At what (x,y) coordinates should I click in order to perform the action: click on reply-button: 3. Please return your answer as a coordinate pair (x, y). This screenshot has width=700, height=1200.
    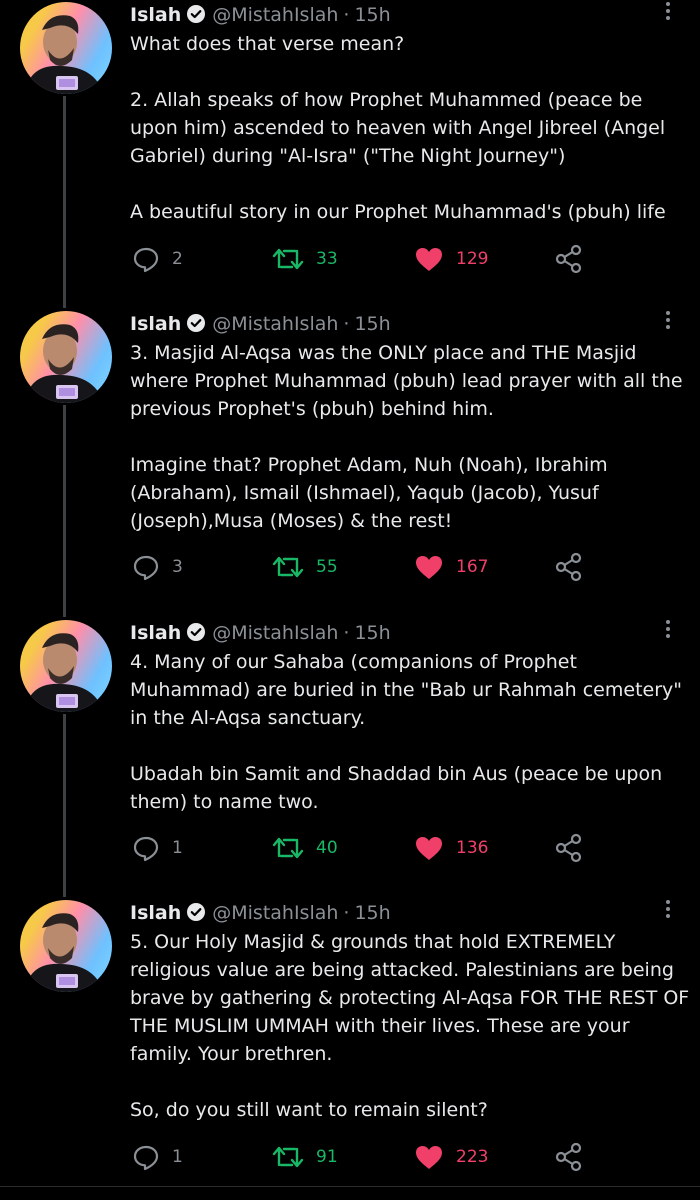
    Looking at the image, I should click on (157, 567).